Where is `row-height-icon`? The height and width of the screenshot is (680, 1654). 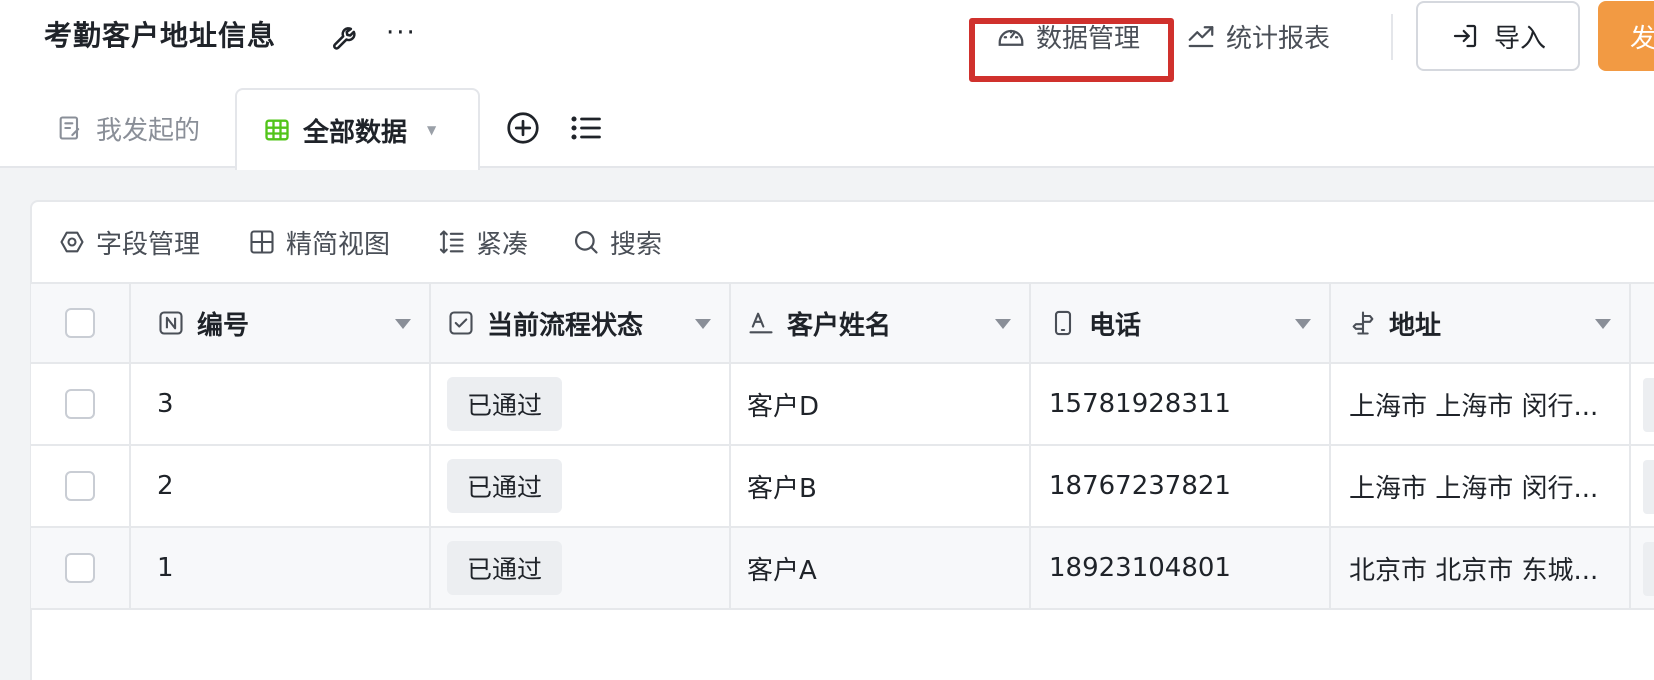
row-height-icon is located at coordinates (451, 242).